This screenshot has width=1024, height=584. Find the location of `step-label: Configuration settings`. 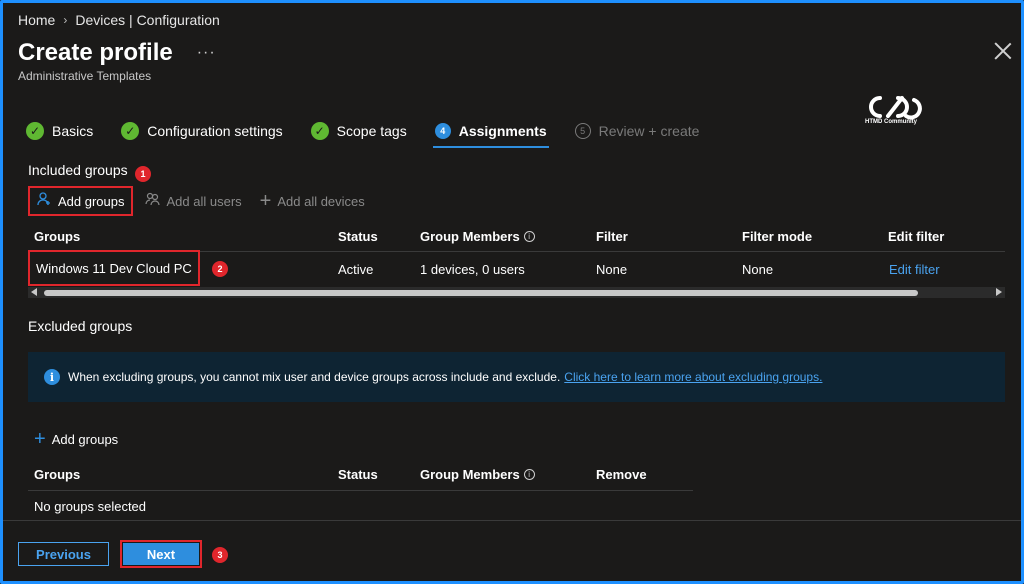

step-label: Configuration settings is located at coordinates (215, 131).